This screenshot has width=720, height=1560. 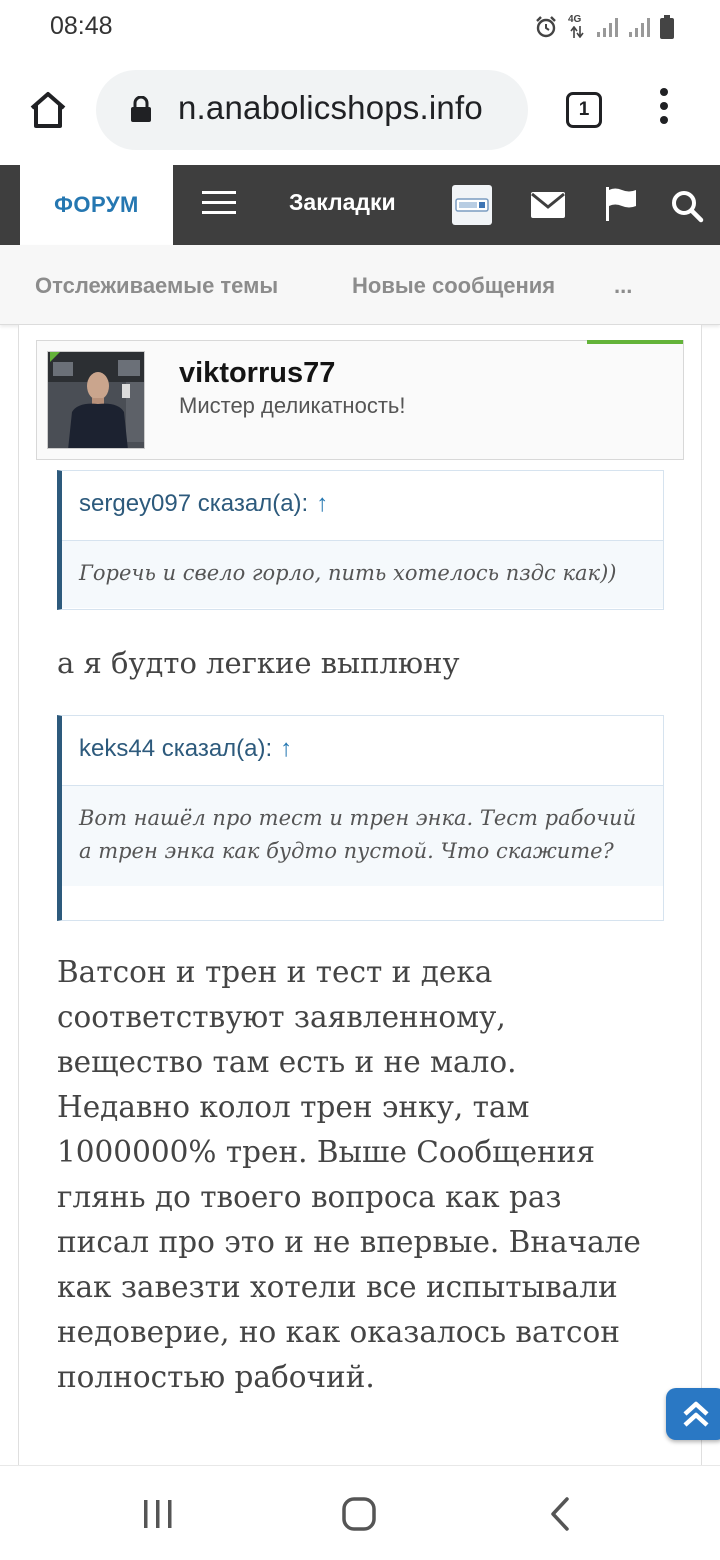 What do you see at coordinates (292, 405) in the screenshot?
I see `author-title: Мистер деликатность!` at bounding box center [292, 405].